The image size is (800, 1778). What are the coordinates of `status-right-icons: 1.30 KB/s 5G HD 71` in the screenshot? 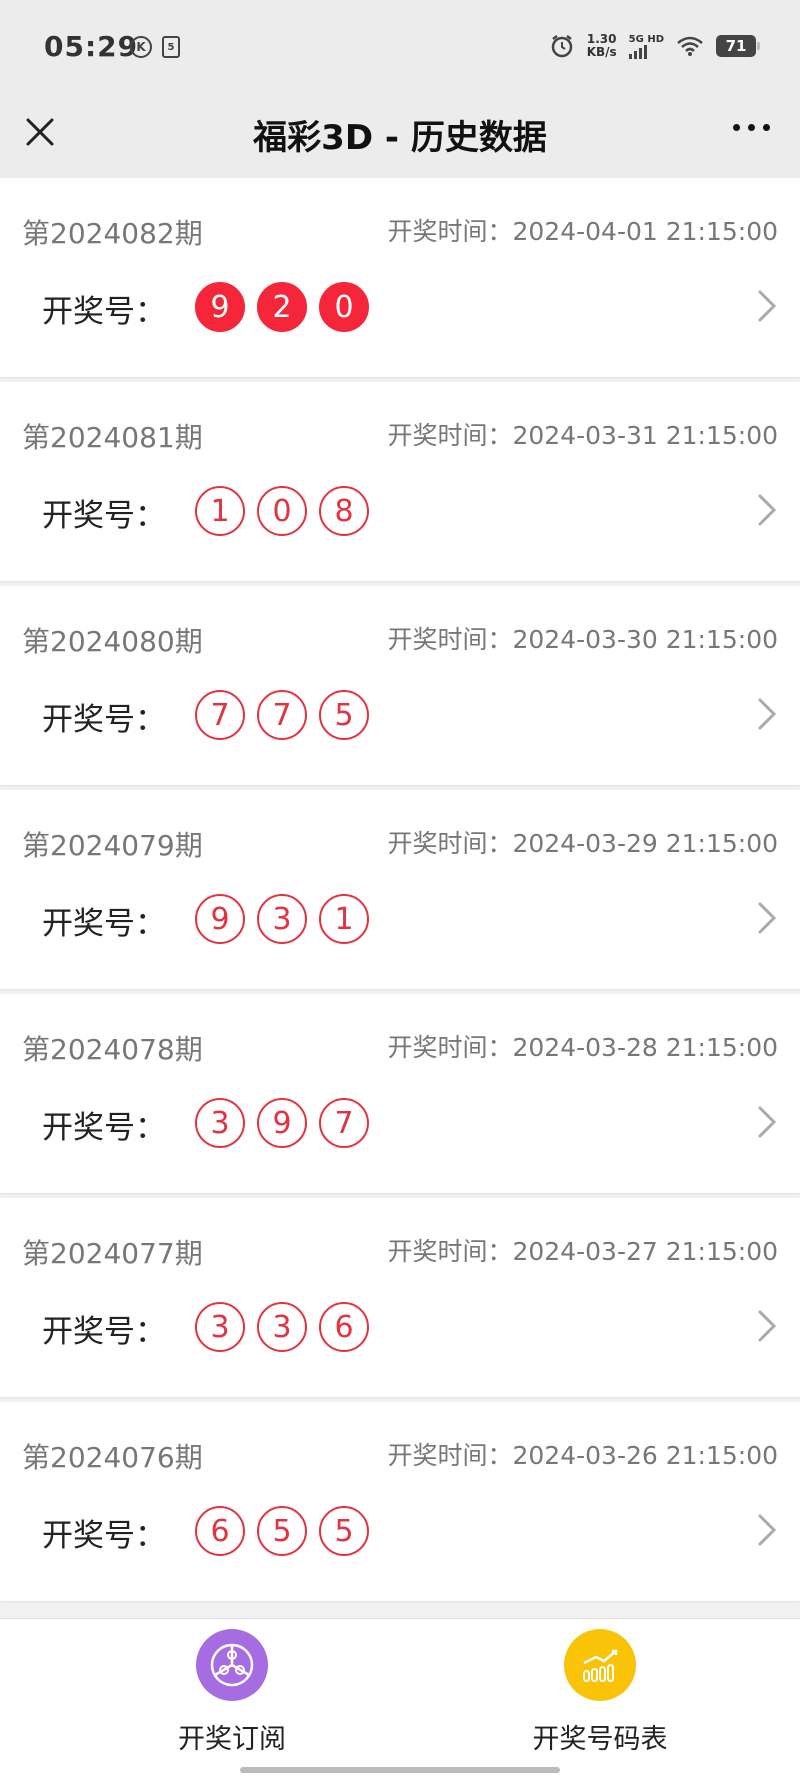 It's located at (654, 46).